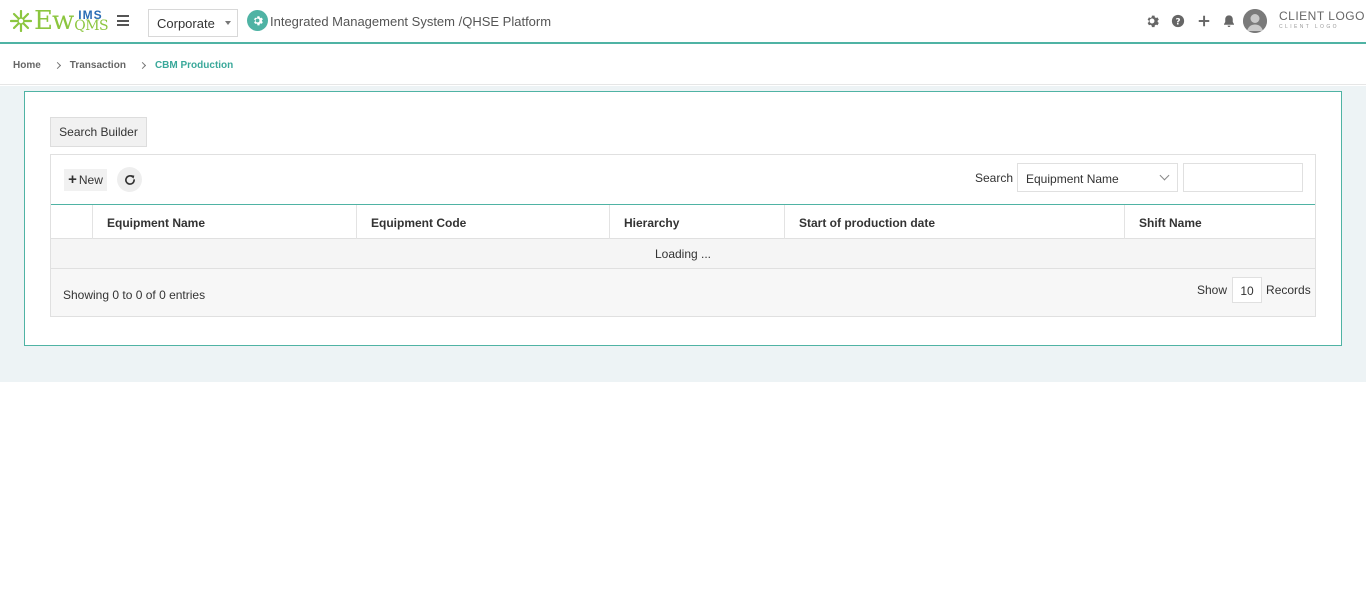  I want to click on breadcrumb-current: CBM Production, so click(194, 65).